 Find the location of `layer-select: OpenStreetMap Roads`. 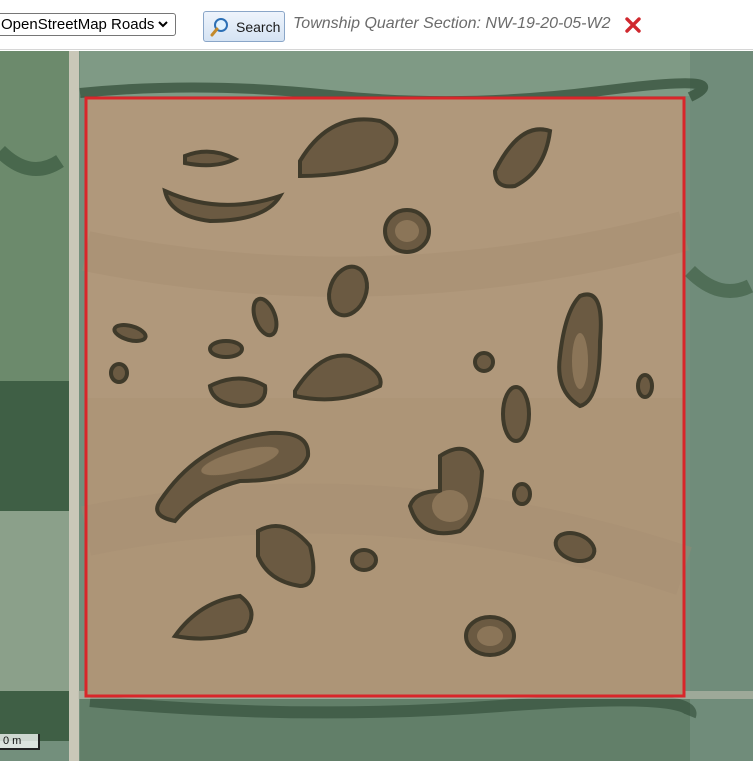

layer-select: OpenStreetMap Roads is located at coordinates (88, 24).